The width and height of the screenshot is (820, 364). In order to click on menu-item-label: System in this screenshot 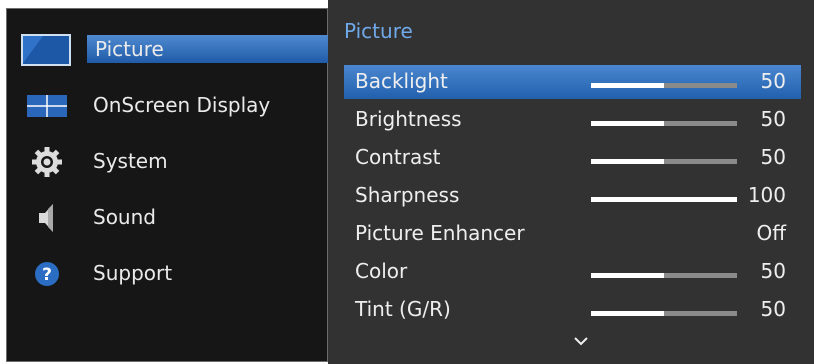, I will do `click(130, 161)`.